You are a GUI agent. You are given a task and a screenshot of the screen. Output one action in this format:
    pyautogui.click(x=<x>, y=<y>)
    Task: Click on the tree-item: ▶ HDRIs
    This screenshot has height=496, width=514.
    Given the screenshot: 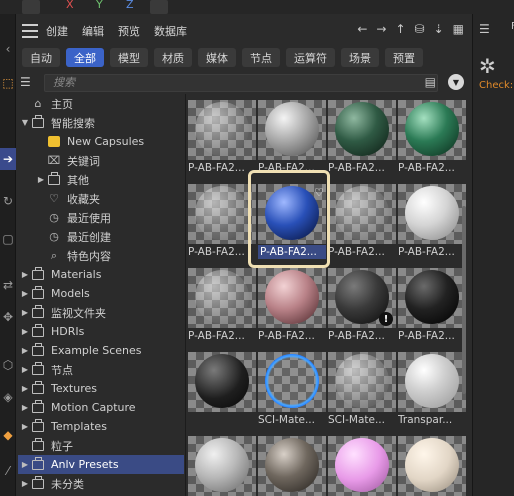 What is the action you would take?
    pyautogui.click(x=101, y=331)
    